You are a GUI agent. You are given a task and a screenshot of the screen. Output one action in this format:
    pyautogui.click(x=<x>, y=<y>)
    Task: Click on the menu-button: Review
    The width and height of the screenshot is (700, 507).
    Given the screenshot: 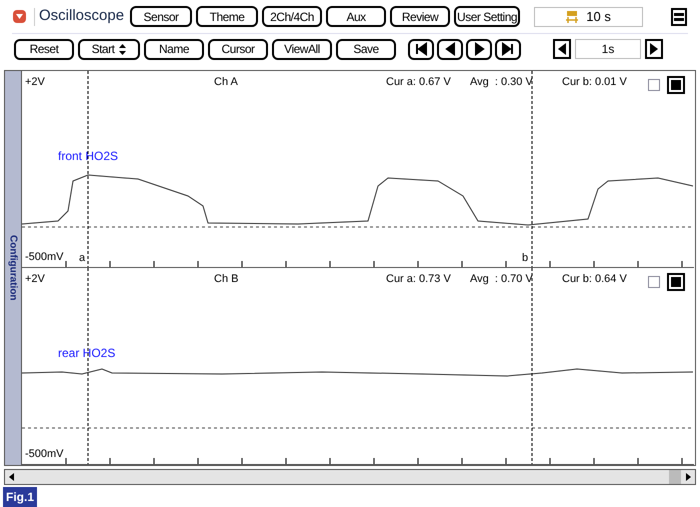 What is the action you would take?
    pyautogui.click(x=420, y=16)
    